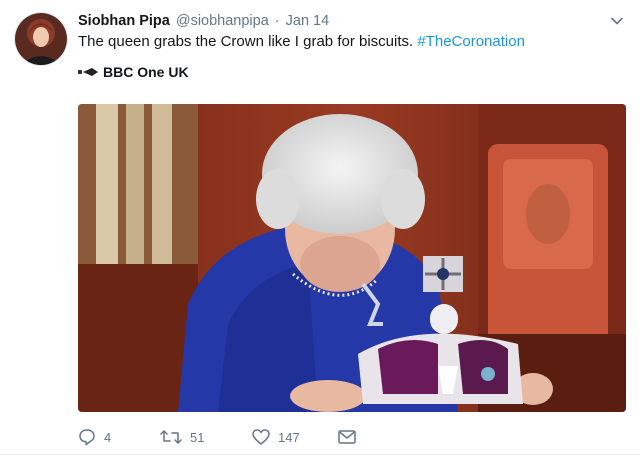  I want to click on like-button: 147, so click(295, 437).